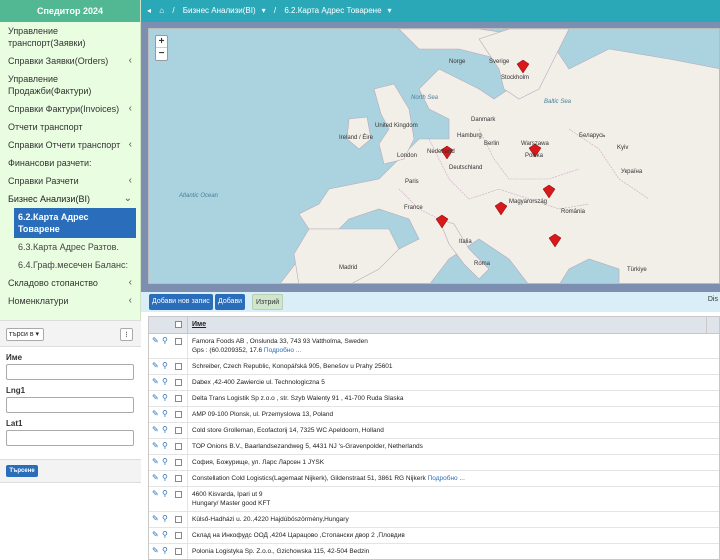 The width and height of the screenshot is (720, 560). I want to click on sidebar-subitem-unloading-map: 6.3.Карта Адрес Разтов., so click(70, 247).